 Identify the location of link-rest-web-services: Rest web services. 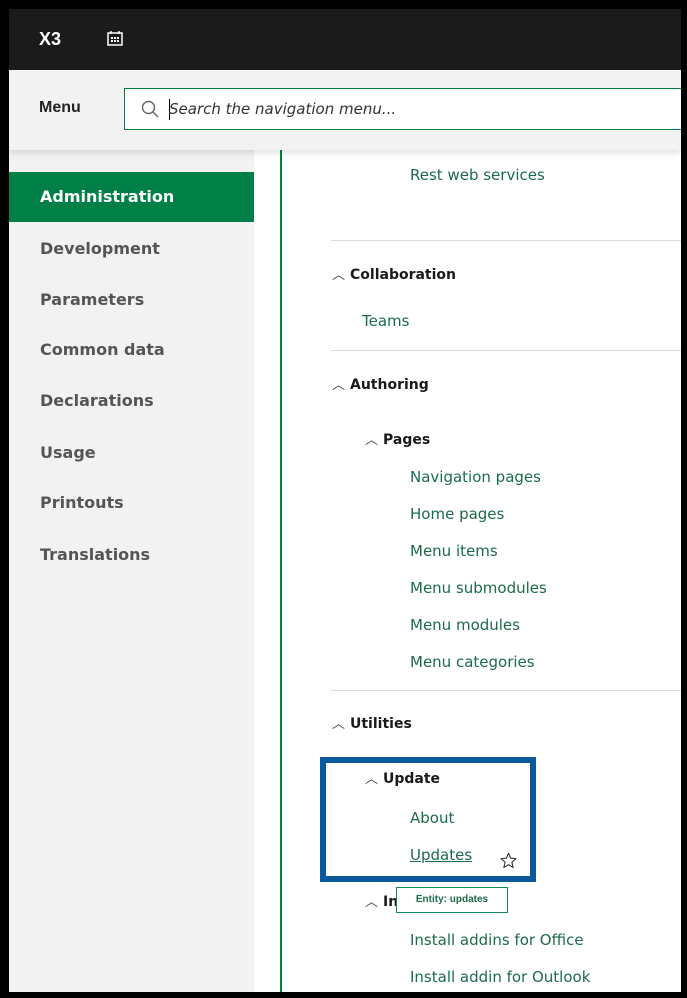
(477, 175).